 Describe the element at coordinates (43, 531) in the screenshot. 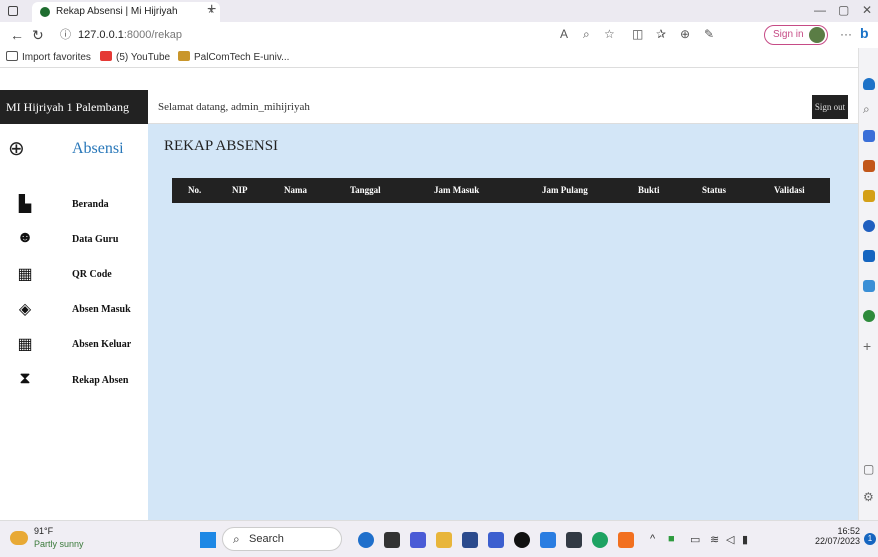

I see `weather-temperature: 91°F` at that location.